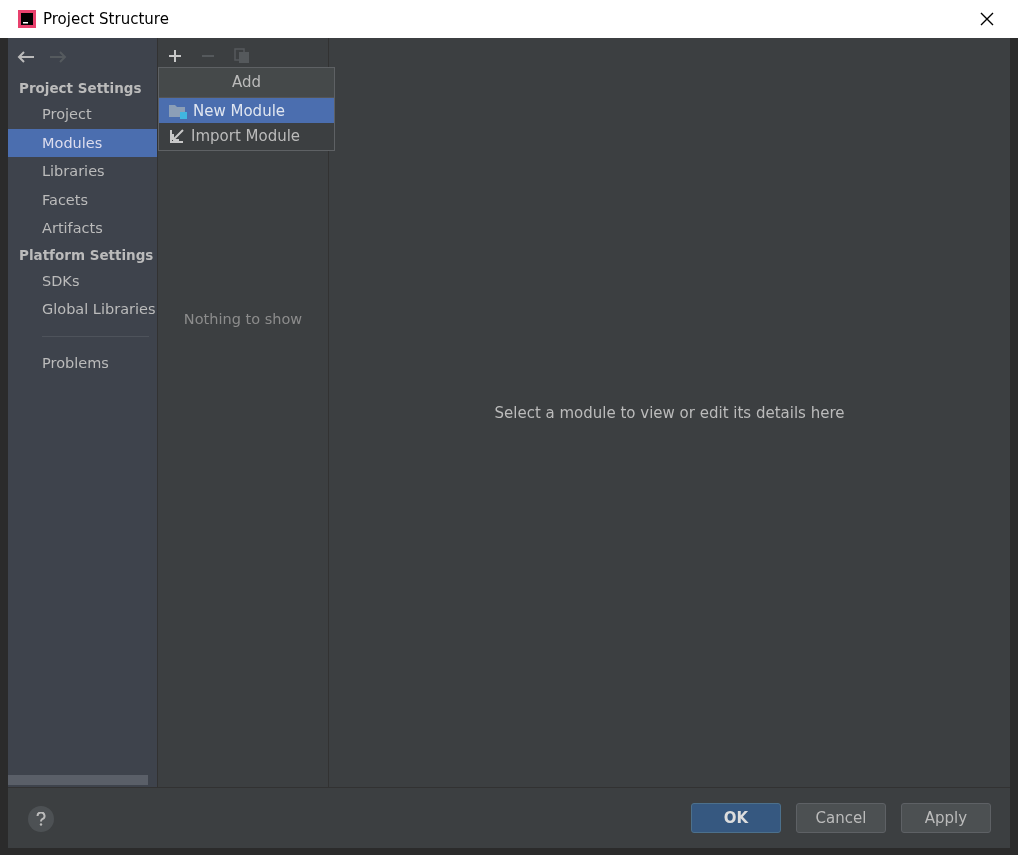 This screenshot has width=1018, height=855. What do you see at coordinates (82, 142) in the screenshot?
I see `sidebar-item: Modules` at bounding box center [82, 142].